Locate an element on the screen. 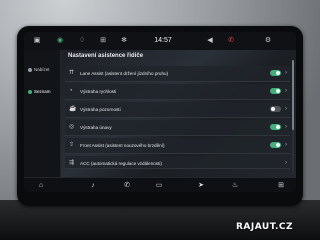 The width and height of the screenshot is (320, 240). settings-icon: ⚙ is located at coordinates (268, 41).